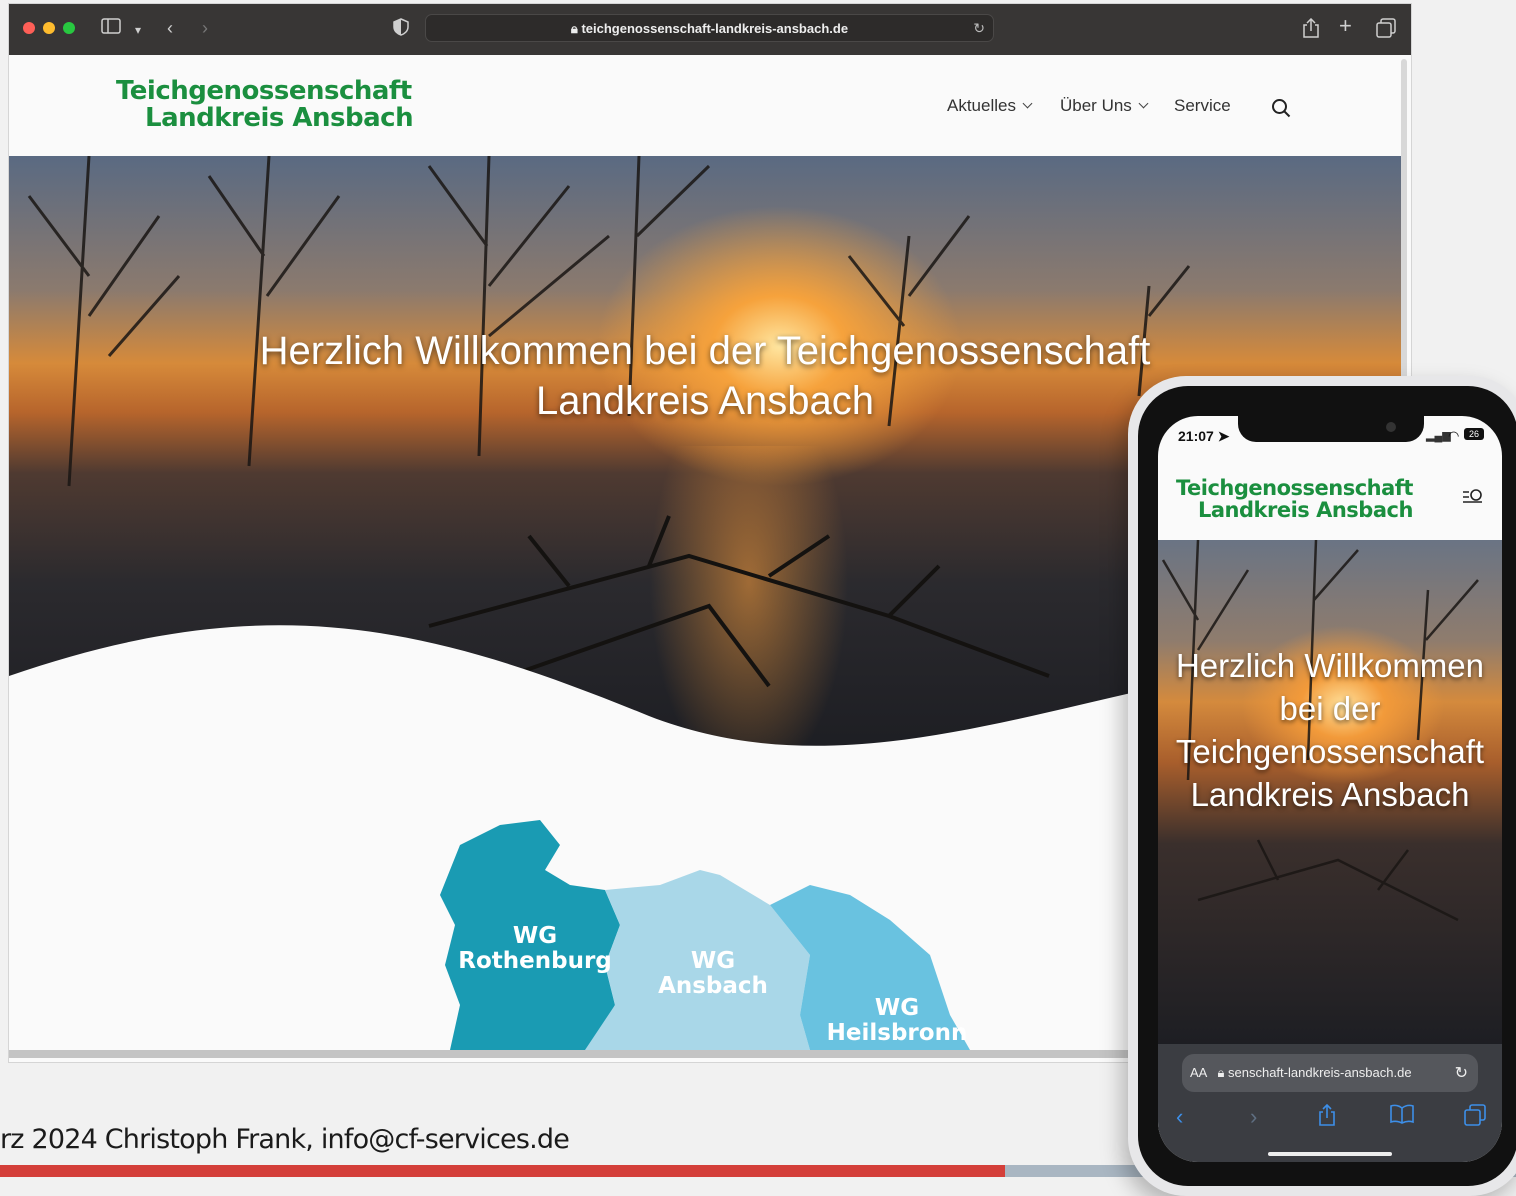  Describe the element at coordinates (1294, 488) in the screenshot. I see `mobile-logo-line1: Teichgenossenschaft` at that location.